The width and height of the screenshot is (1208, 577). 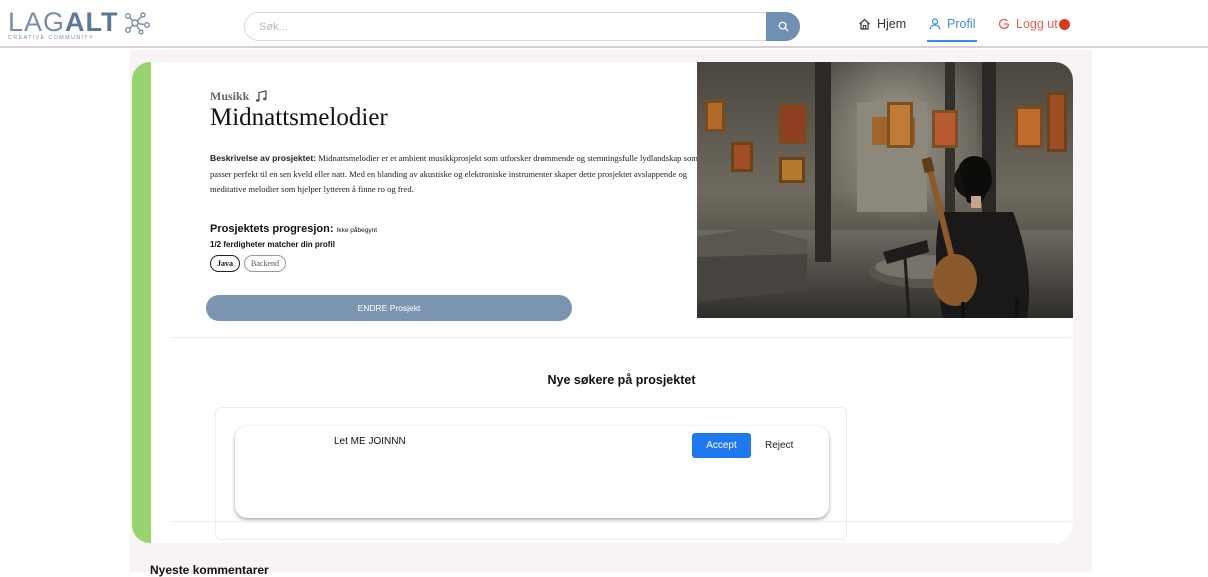 I want to click on progress-label: Prosjektets progresjon:, so click(x=272, y=229).